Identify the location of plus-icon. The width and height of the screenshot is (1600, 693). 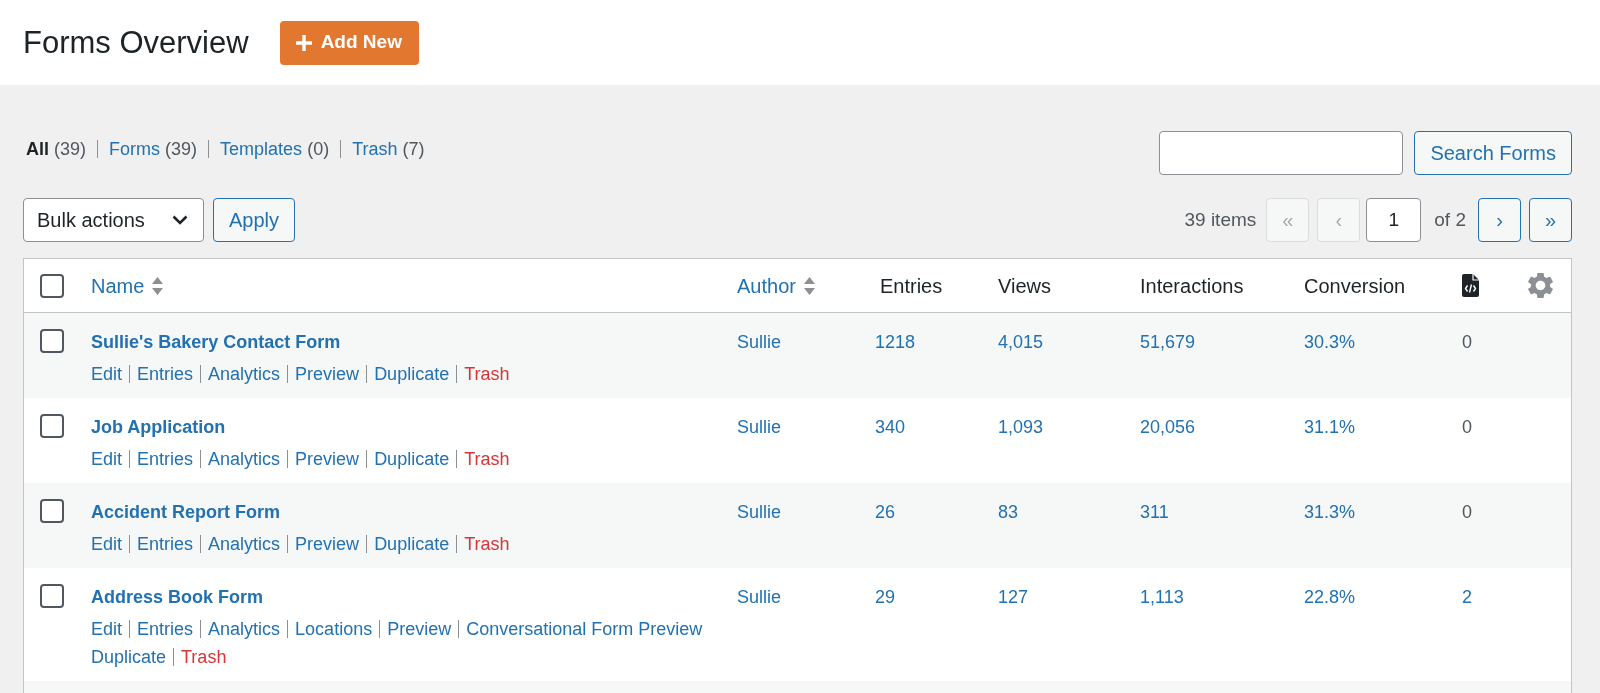
(303, 42).